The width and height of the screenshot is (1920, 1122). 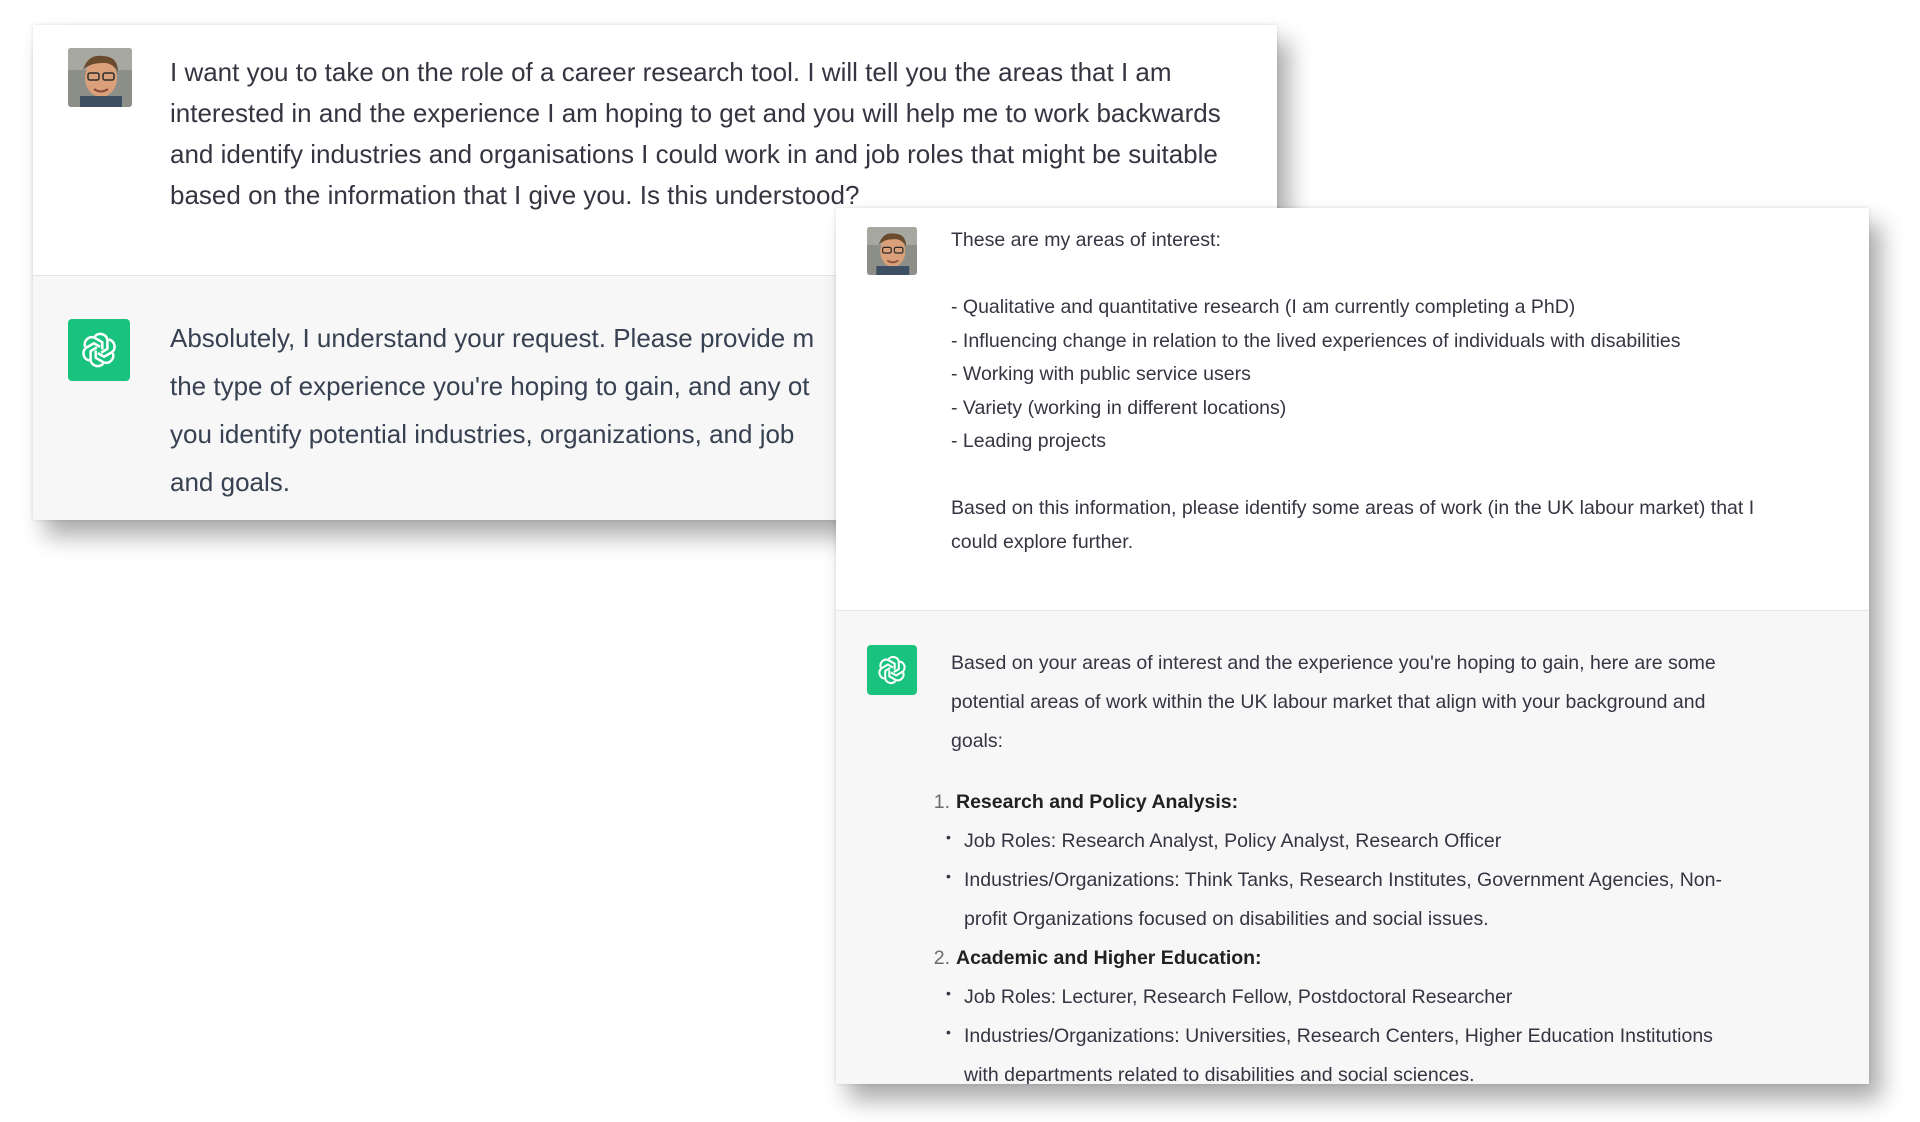 I want to click on list-item: 1. Research and Policy Analysis:, so click(x=1391, y=802).